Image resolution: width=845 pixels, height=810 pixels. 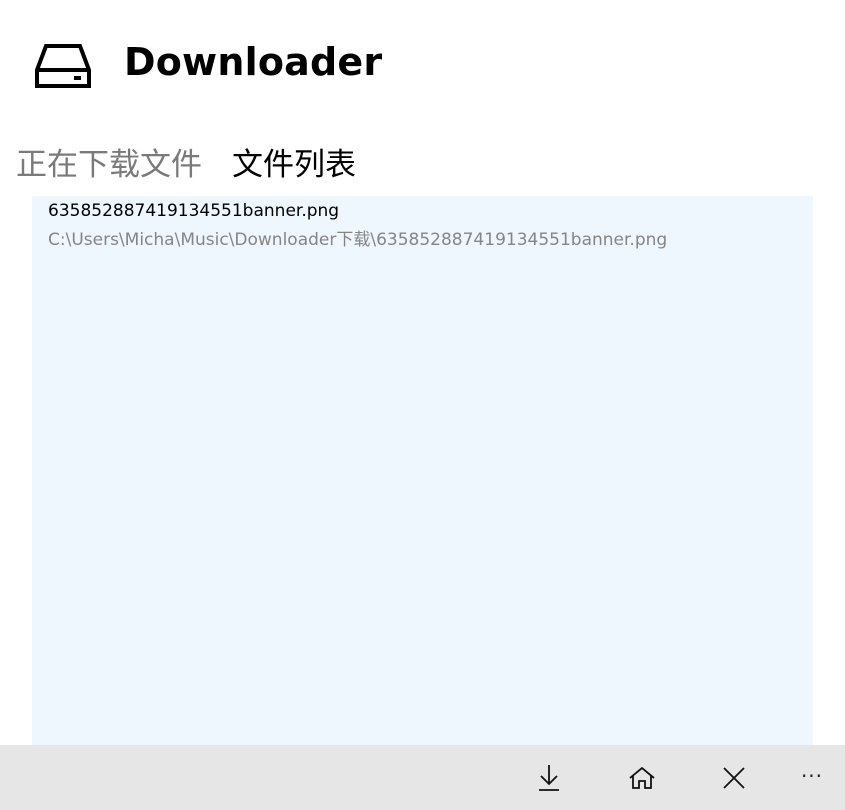 I want to click on download-button, so click(x=549, y=777).